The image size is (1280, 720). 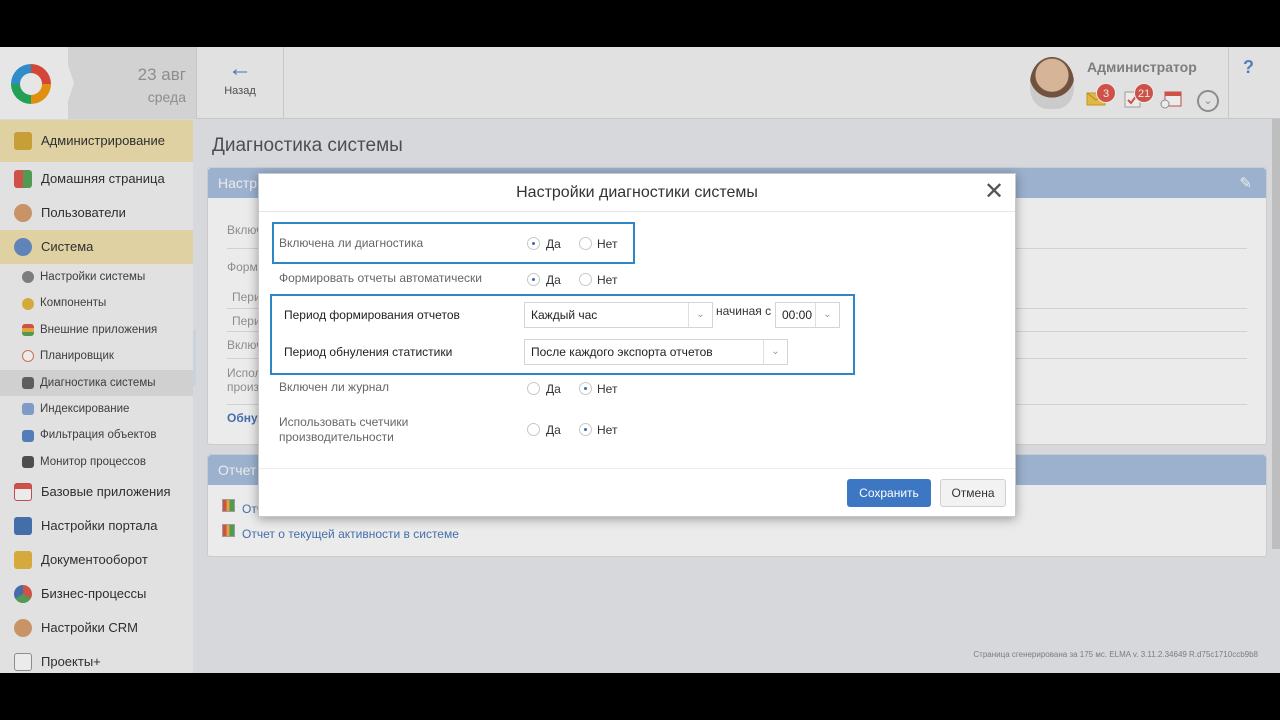 What do you see at coordinates (562, 334) in the screenshot?
I see `highlight-period-settings` at bounding box center [562, 334].